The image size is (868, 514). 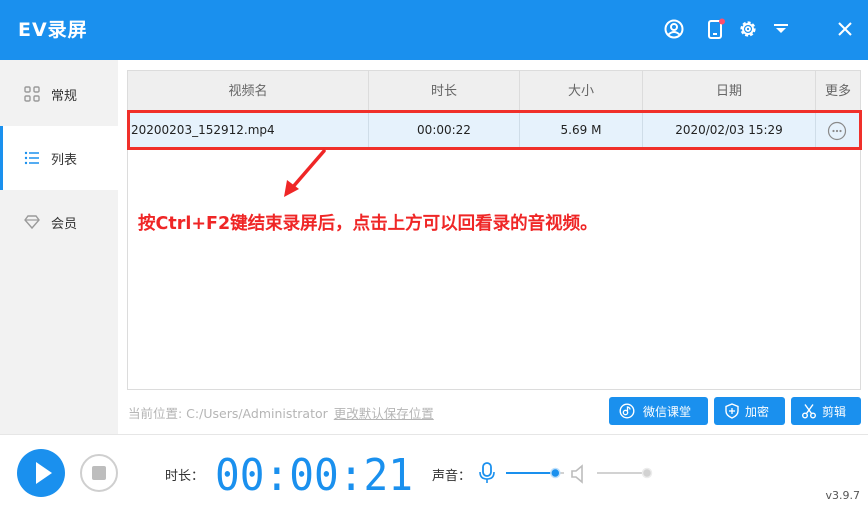 I want to click on scissors-icon, so click(x=809, y=411).